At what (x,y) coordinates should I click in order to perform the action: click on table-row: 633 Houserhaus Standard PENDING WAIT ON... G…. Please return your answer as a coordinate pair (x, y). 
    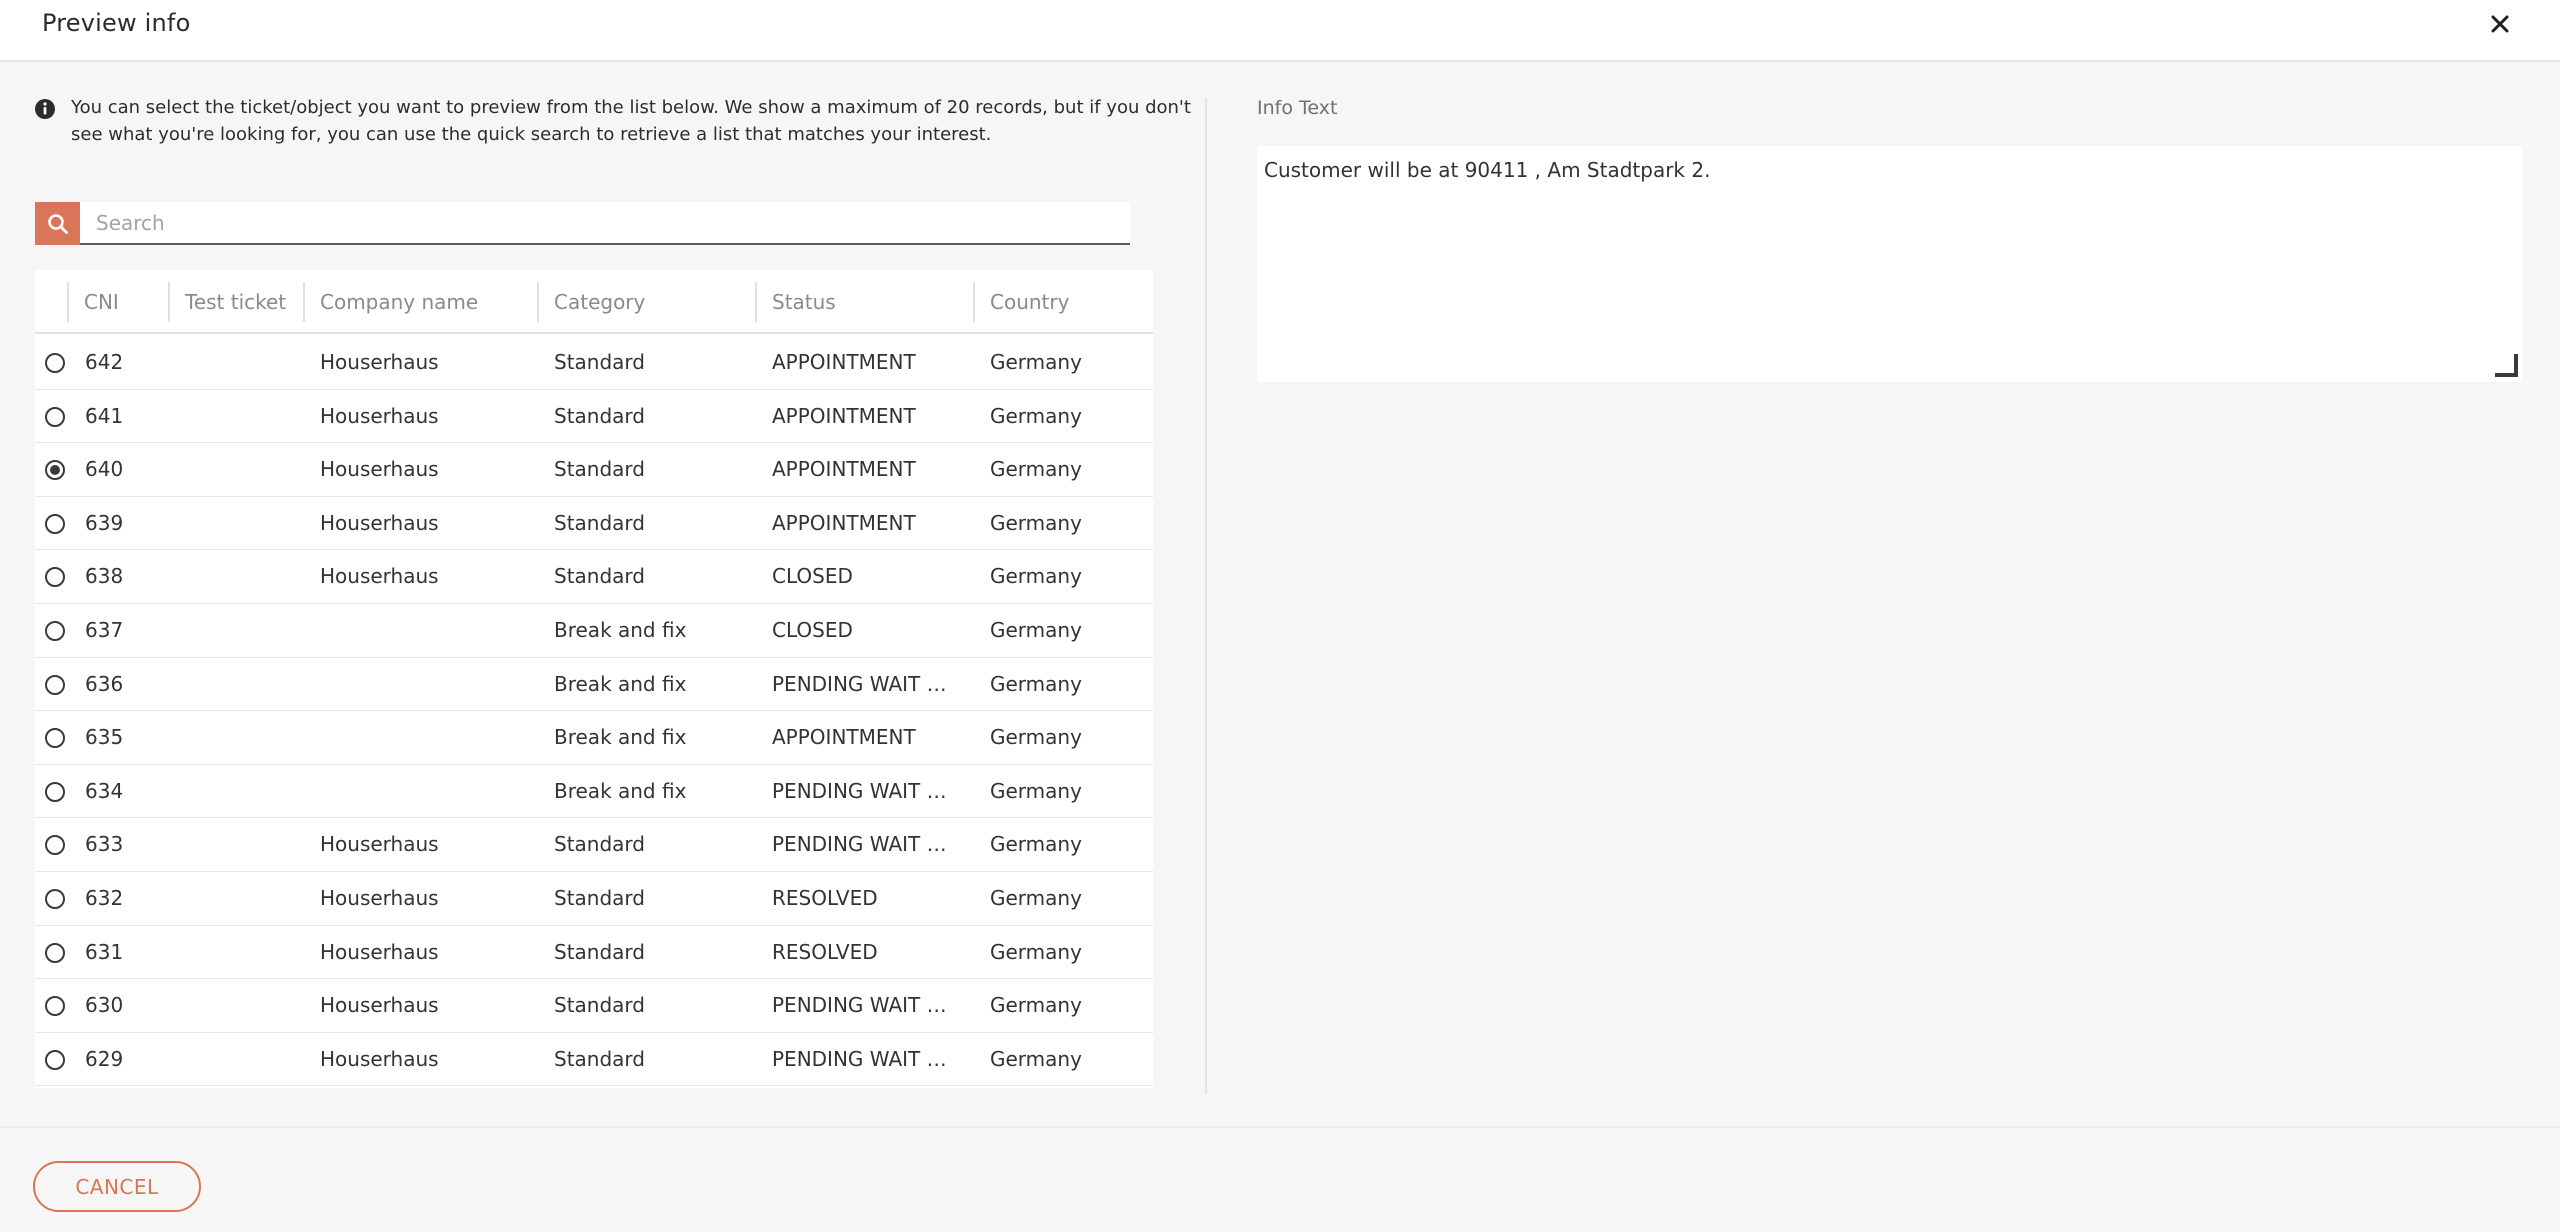
    Looking at the image, I should click on (594, 845).